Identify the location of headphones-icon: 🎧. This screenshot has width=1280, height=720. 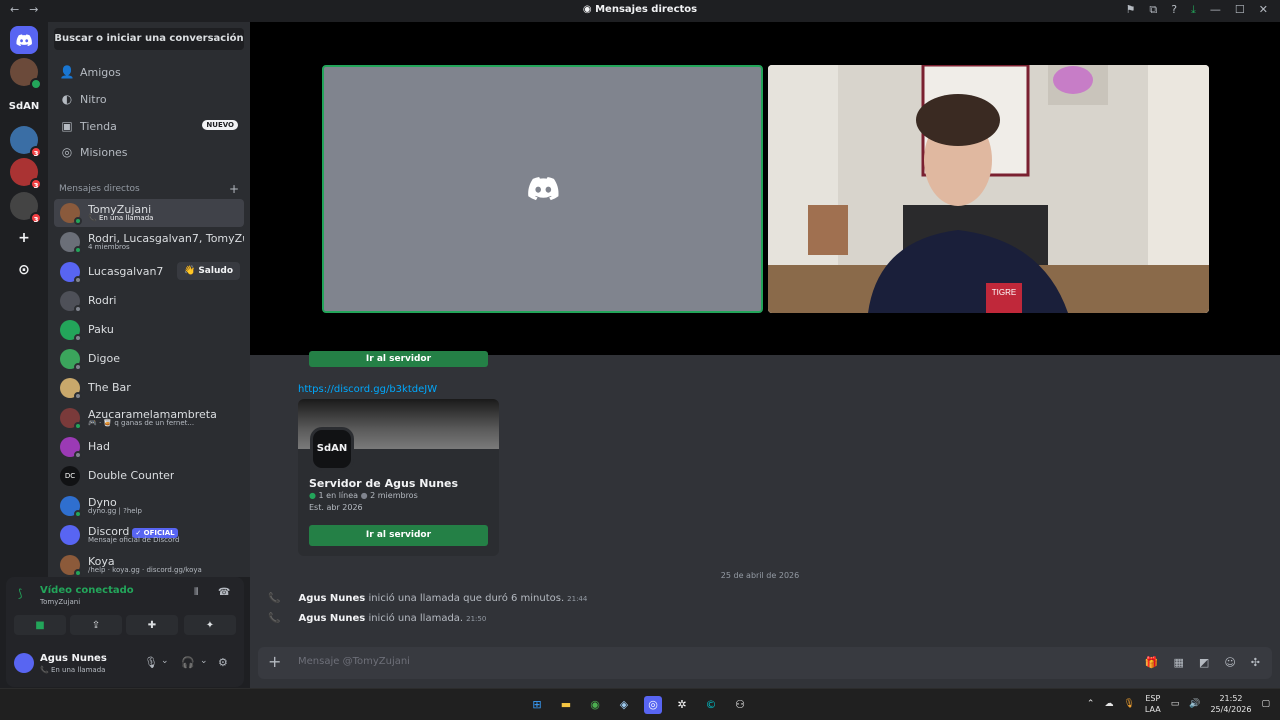
(188, 662).